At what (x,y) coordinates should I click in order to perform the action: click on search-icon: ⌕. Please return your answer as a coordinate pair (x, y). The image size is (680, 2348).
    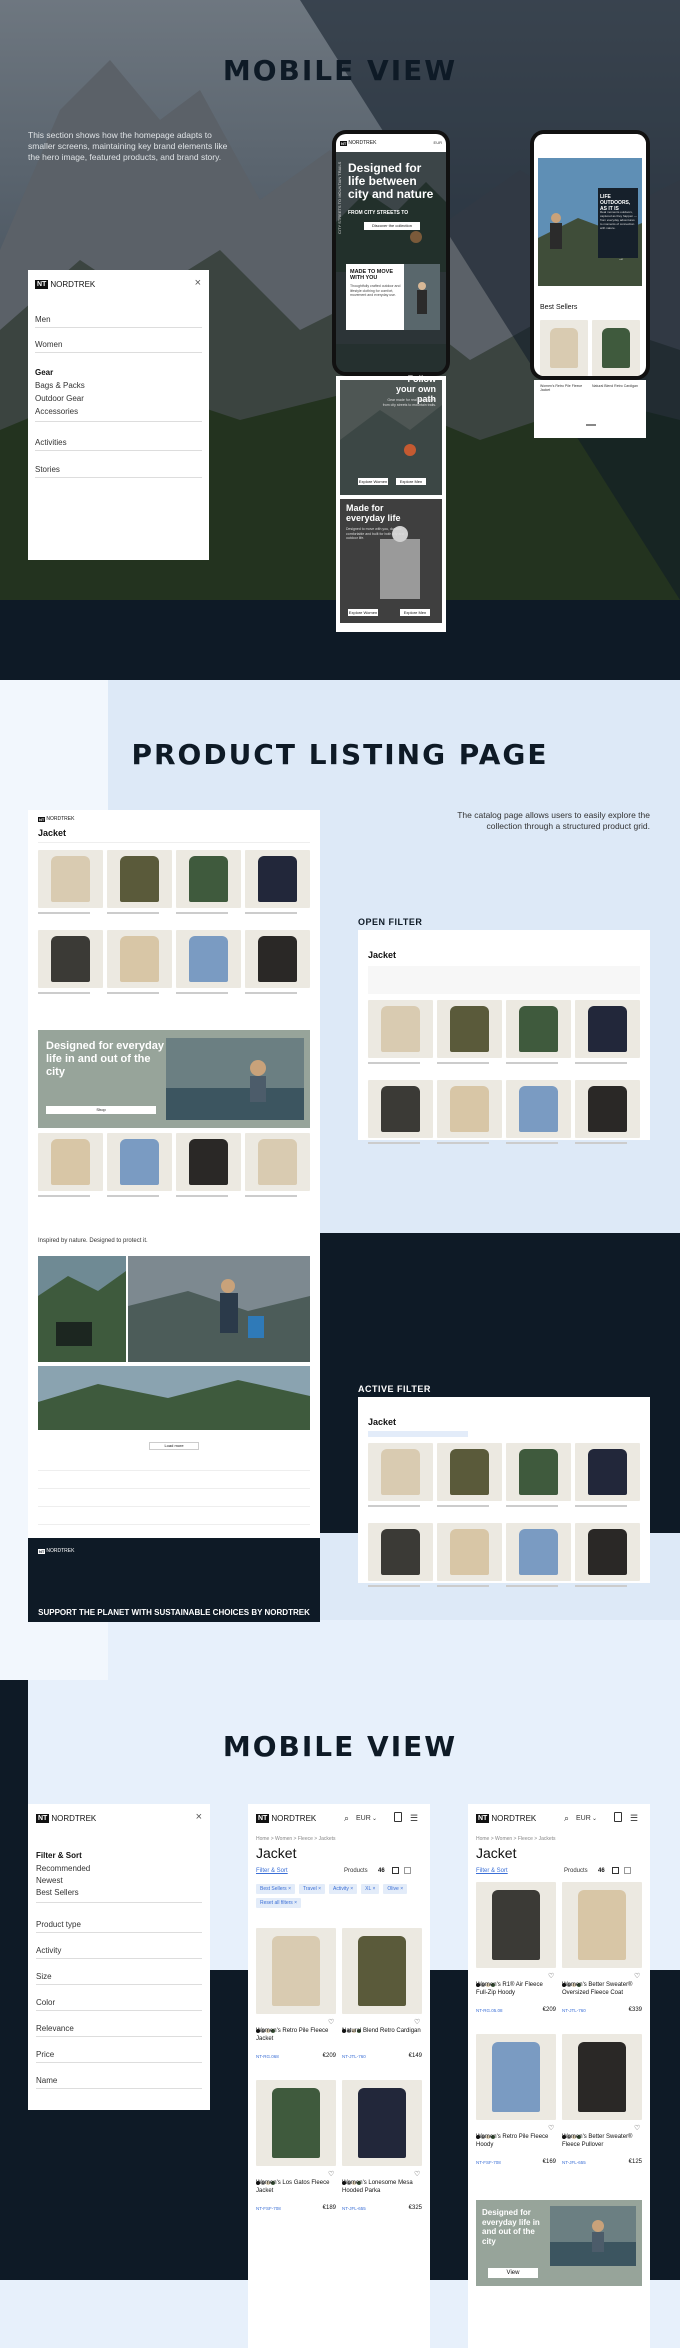
    Looking at the image, I should click on (566, 1818).